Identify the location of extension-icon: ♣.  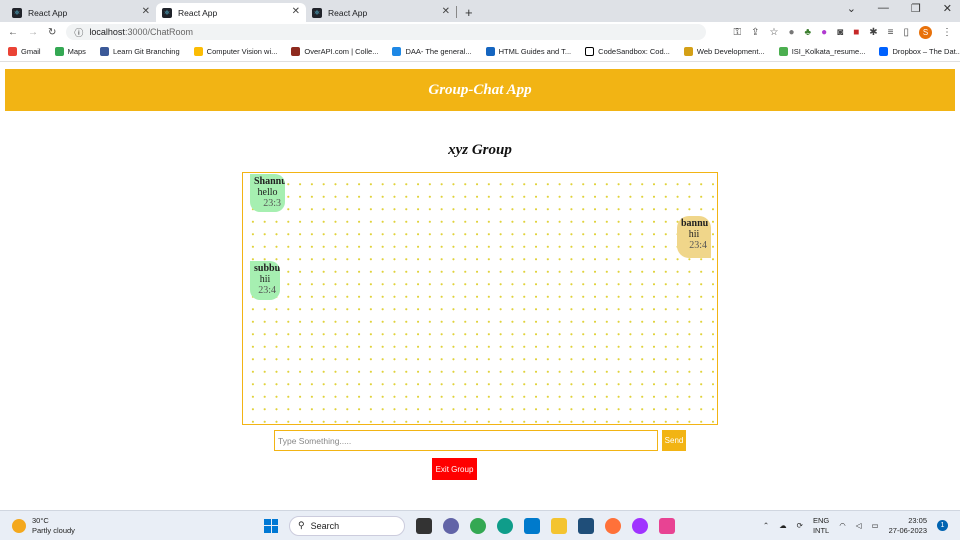
(808, 32).